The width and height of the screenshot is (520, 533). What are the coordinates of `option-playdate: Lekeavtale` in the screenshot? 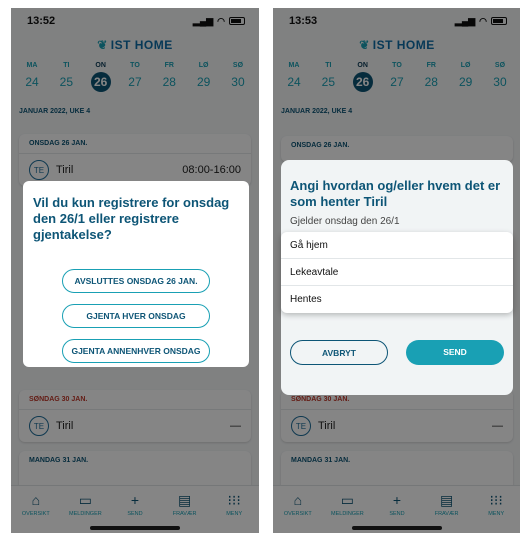 It's located at (397, 272).